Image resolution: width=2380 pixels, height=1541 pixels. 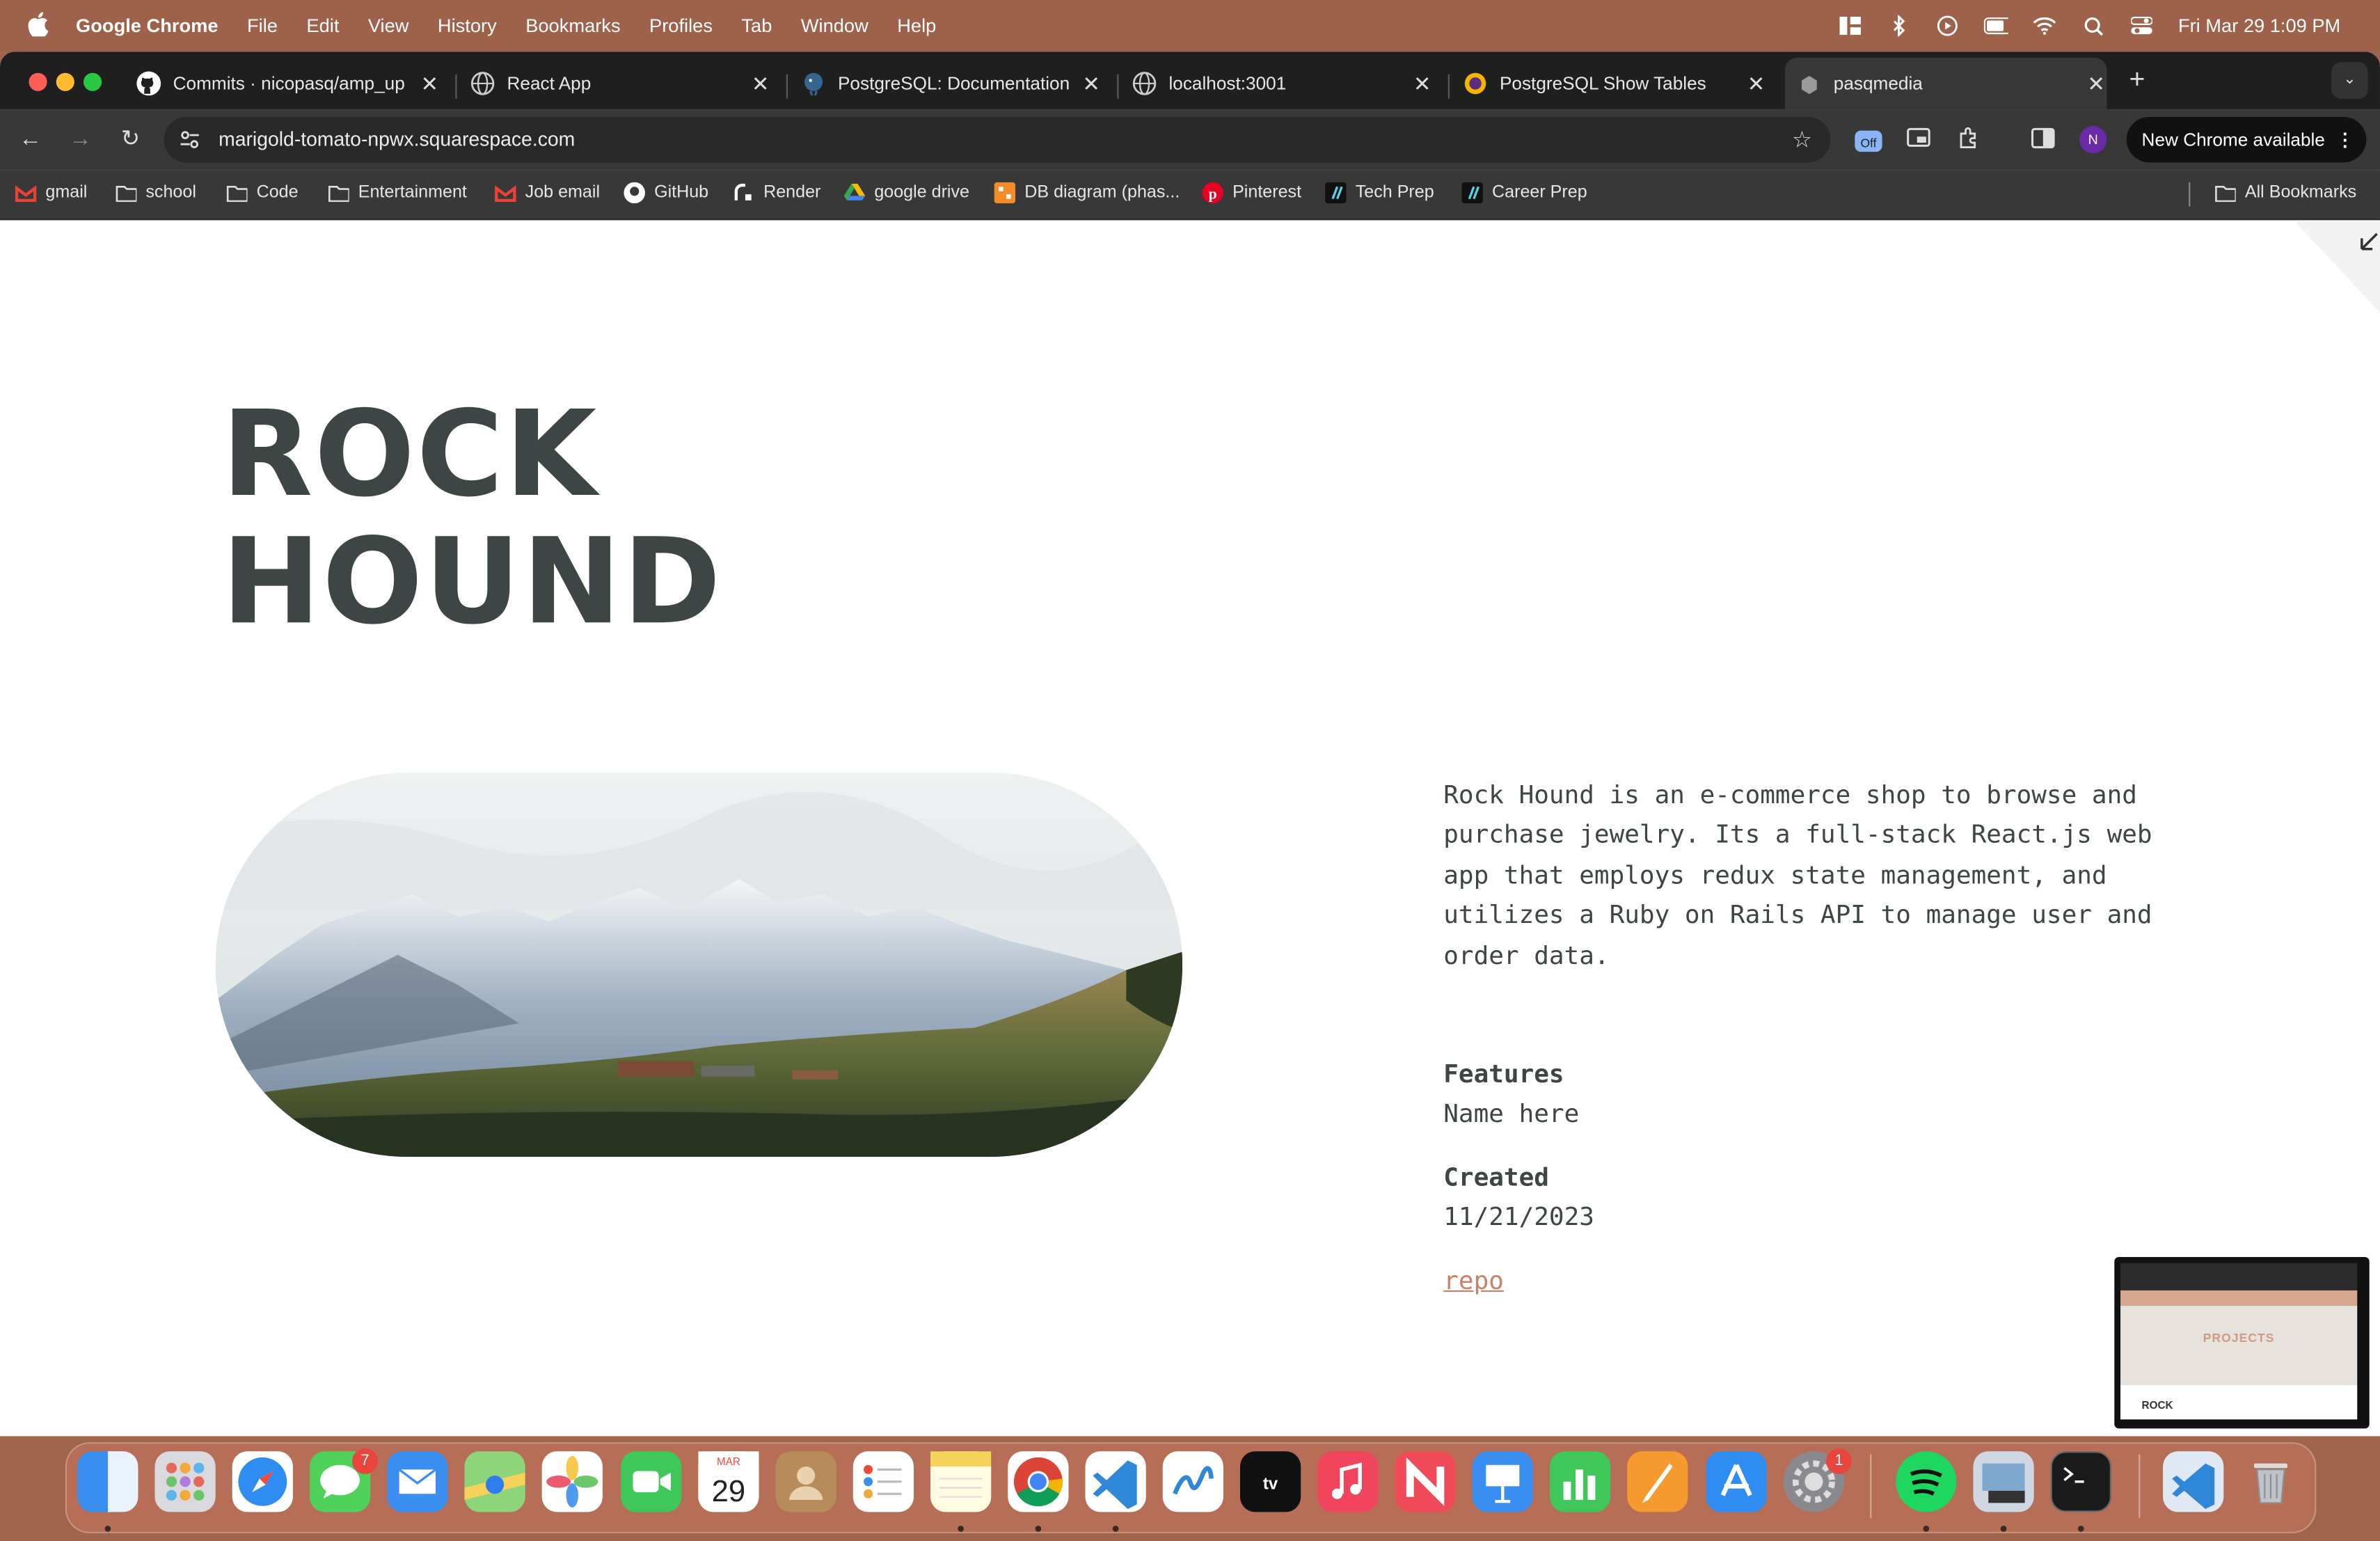 What do you see at coordinates (131, 140) in the screenshot?
I see `reload-icon: ↻` at bounding box center [131, 140].